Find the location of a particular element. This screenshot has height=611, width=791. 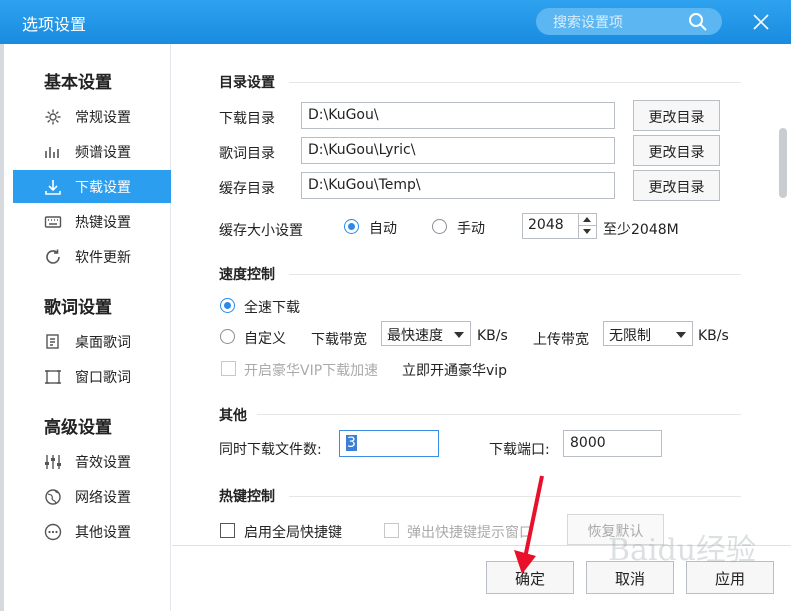

full-speed-label: 全速下载 is located at coordinates (272, 307).